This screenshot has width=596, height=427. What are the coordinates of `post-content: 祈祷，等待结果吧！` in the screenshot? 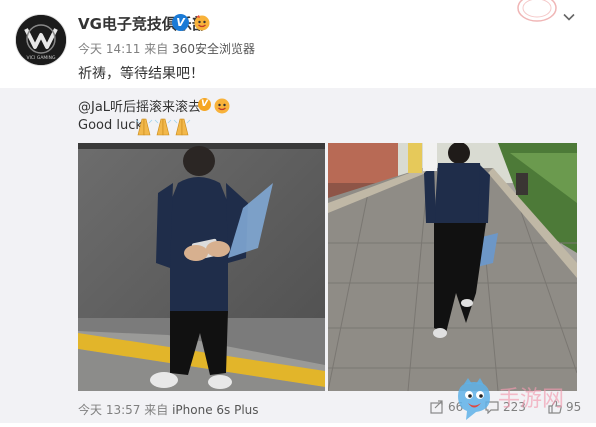 It's located at (141, 74).